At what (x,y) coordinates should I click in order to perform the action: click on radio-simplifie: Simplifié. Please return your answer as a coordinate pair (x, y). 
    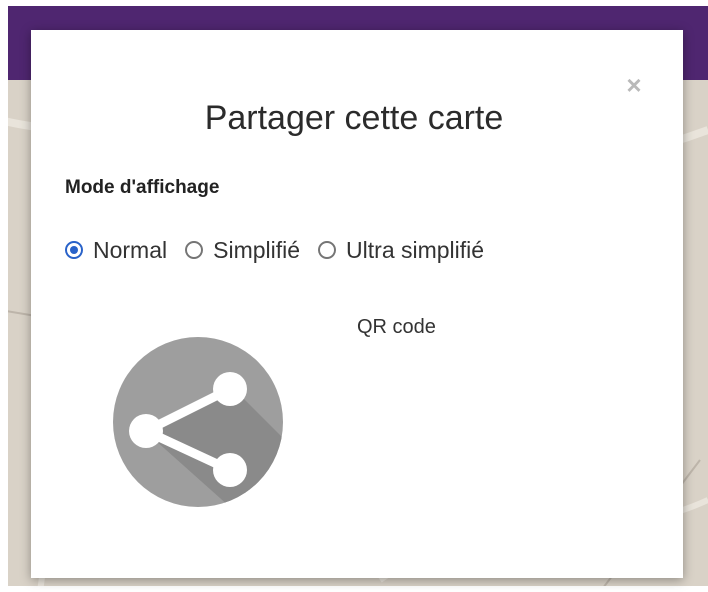
    Looking at the image, I should click on (242, 250).